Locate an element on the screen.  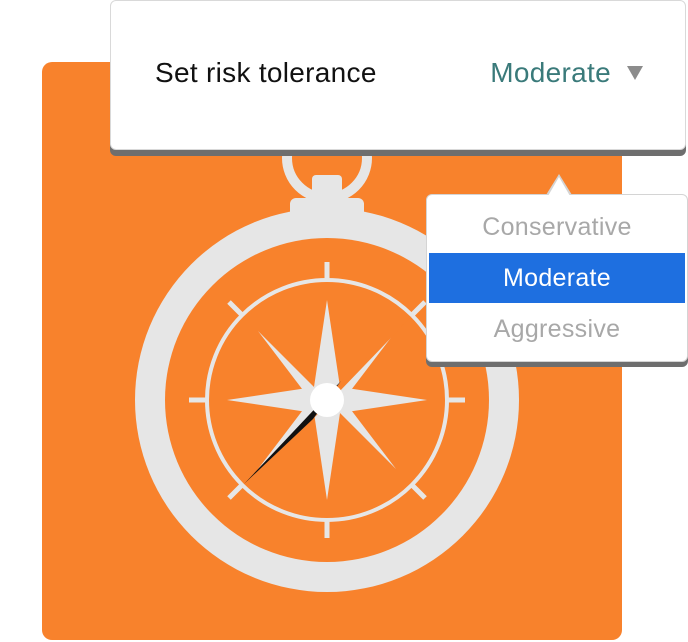
dropdown-pointer-fill is located at coordinates (559, 186).